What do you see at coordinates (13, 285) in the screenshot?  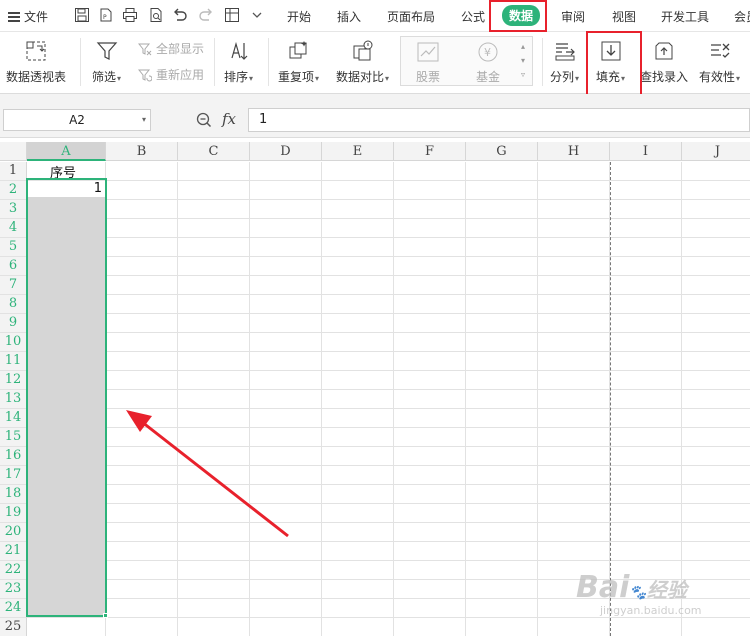 I see `row-header-7: 7` at bounding box center [13, 285].